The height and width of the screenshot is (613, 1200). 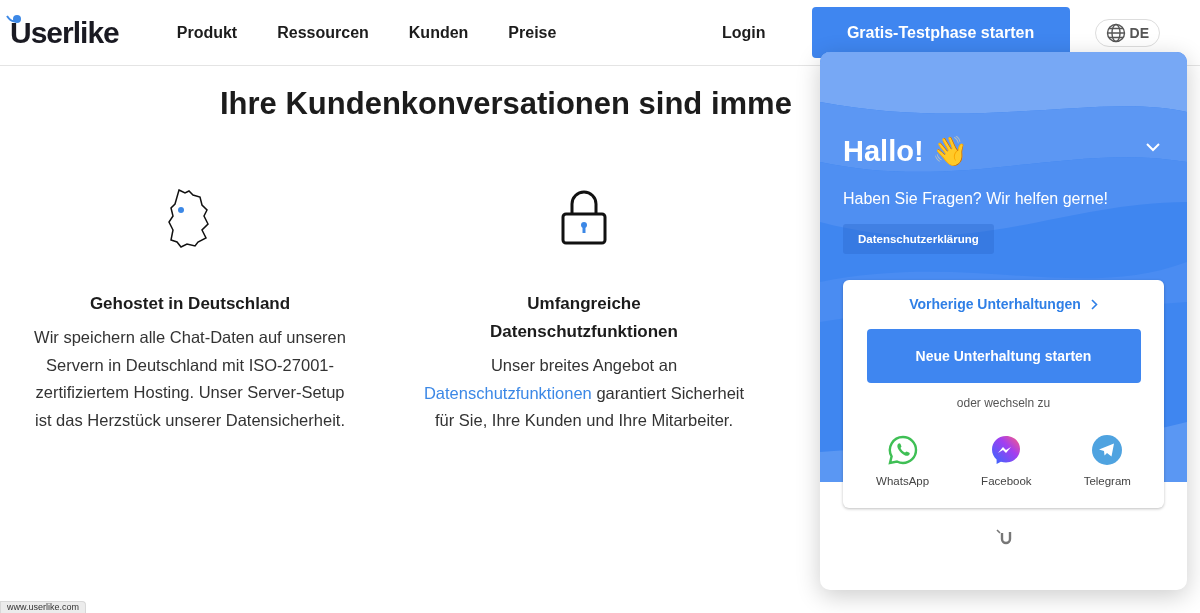 I want to click on nav-link: Preise, so click(x=532, y=32).